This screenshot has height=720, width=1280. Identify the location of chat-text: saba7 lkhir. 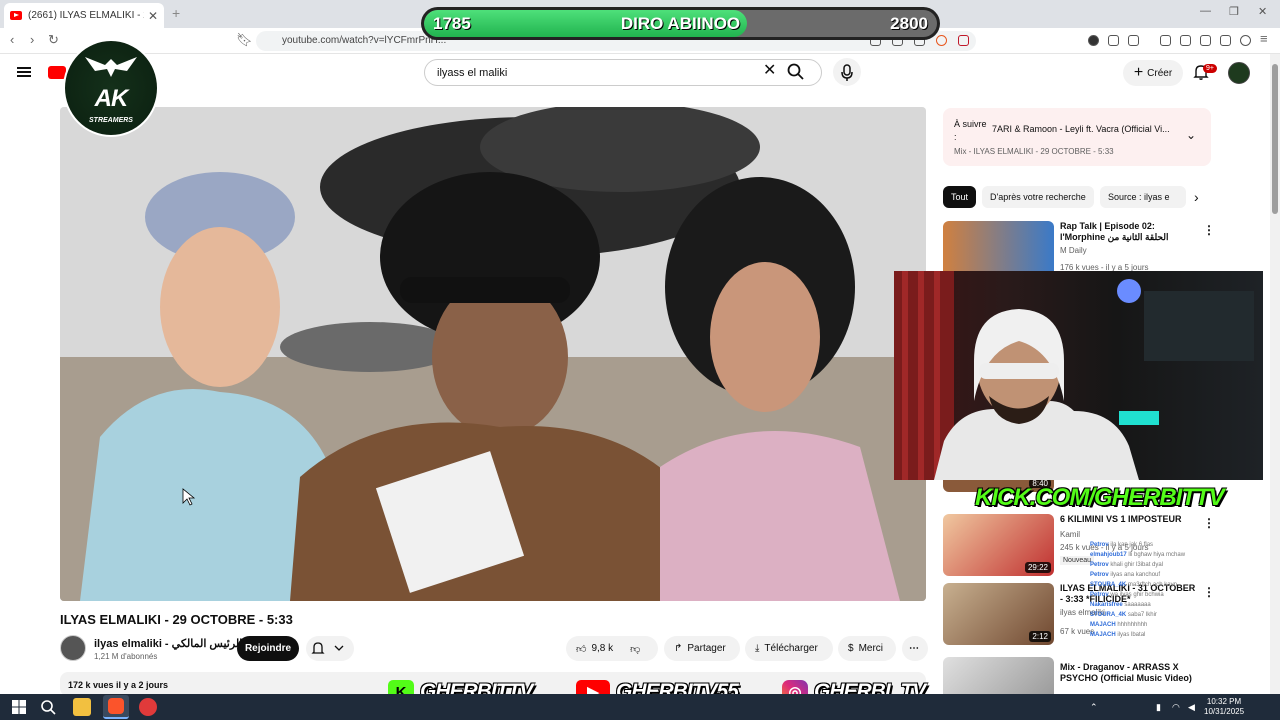
(1142, 615).